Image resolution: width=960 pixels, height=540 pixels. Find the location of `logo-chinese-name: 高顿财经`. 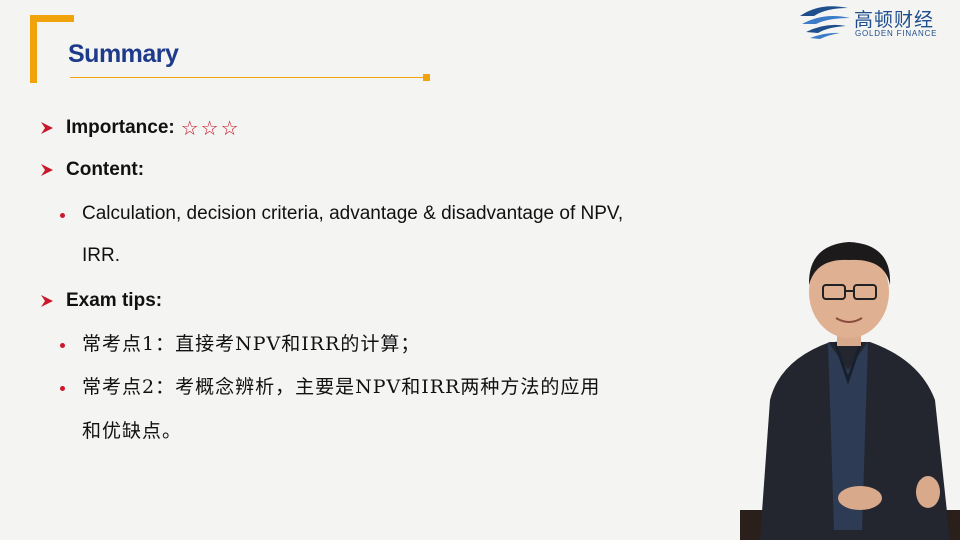

logo-chinese-name: 高顿财经 is located at coordinates (894, 20).